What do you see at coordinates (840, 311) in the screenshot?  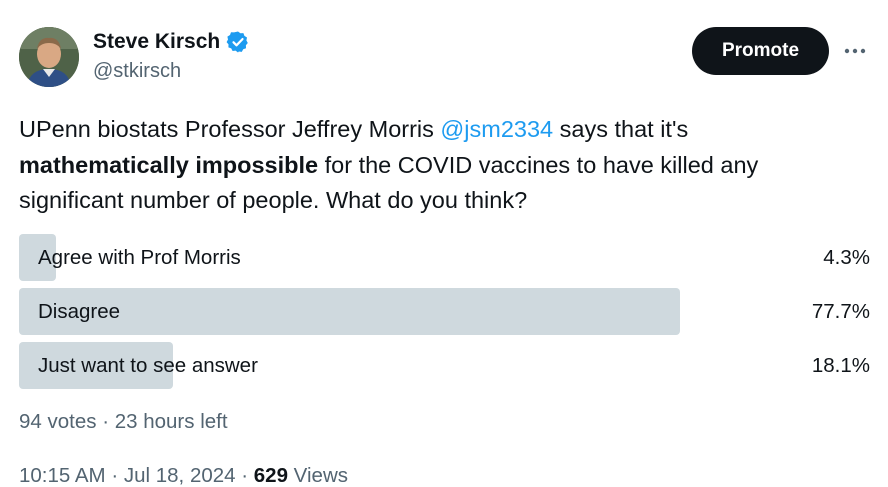 I see `poll-option-percent: 77.7%` at bounding box center [840, 311].